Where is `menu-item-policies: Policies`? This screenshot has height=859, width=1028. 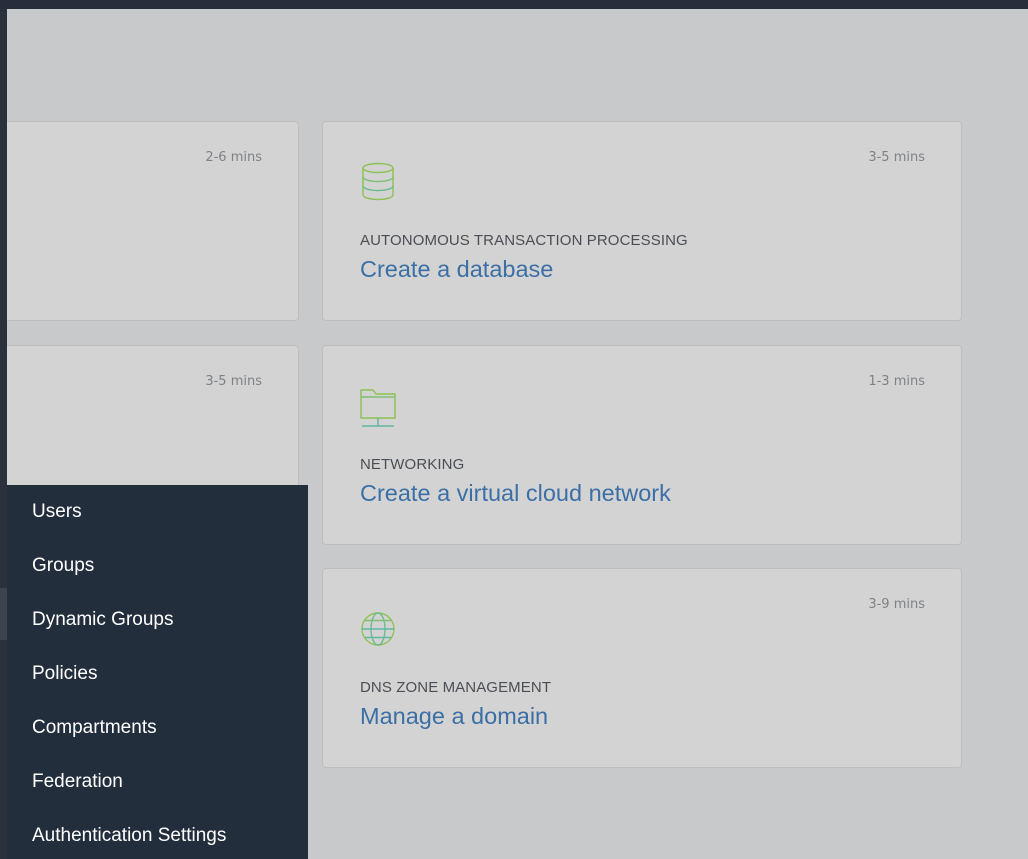
menu-item-policies: Policies is located at coordinates (157, 674).